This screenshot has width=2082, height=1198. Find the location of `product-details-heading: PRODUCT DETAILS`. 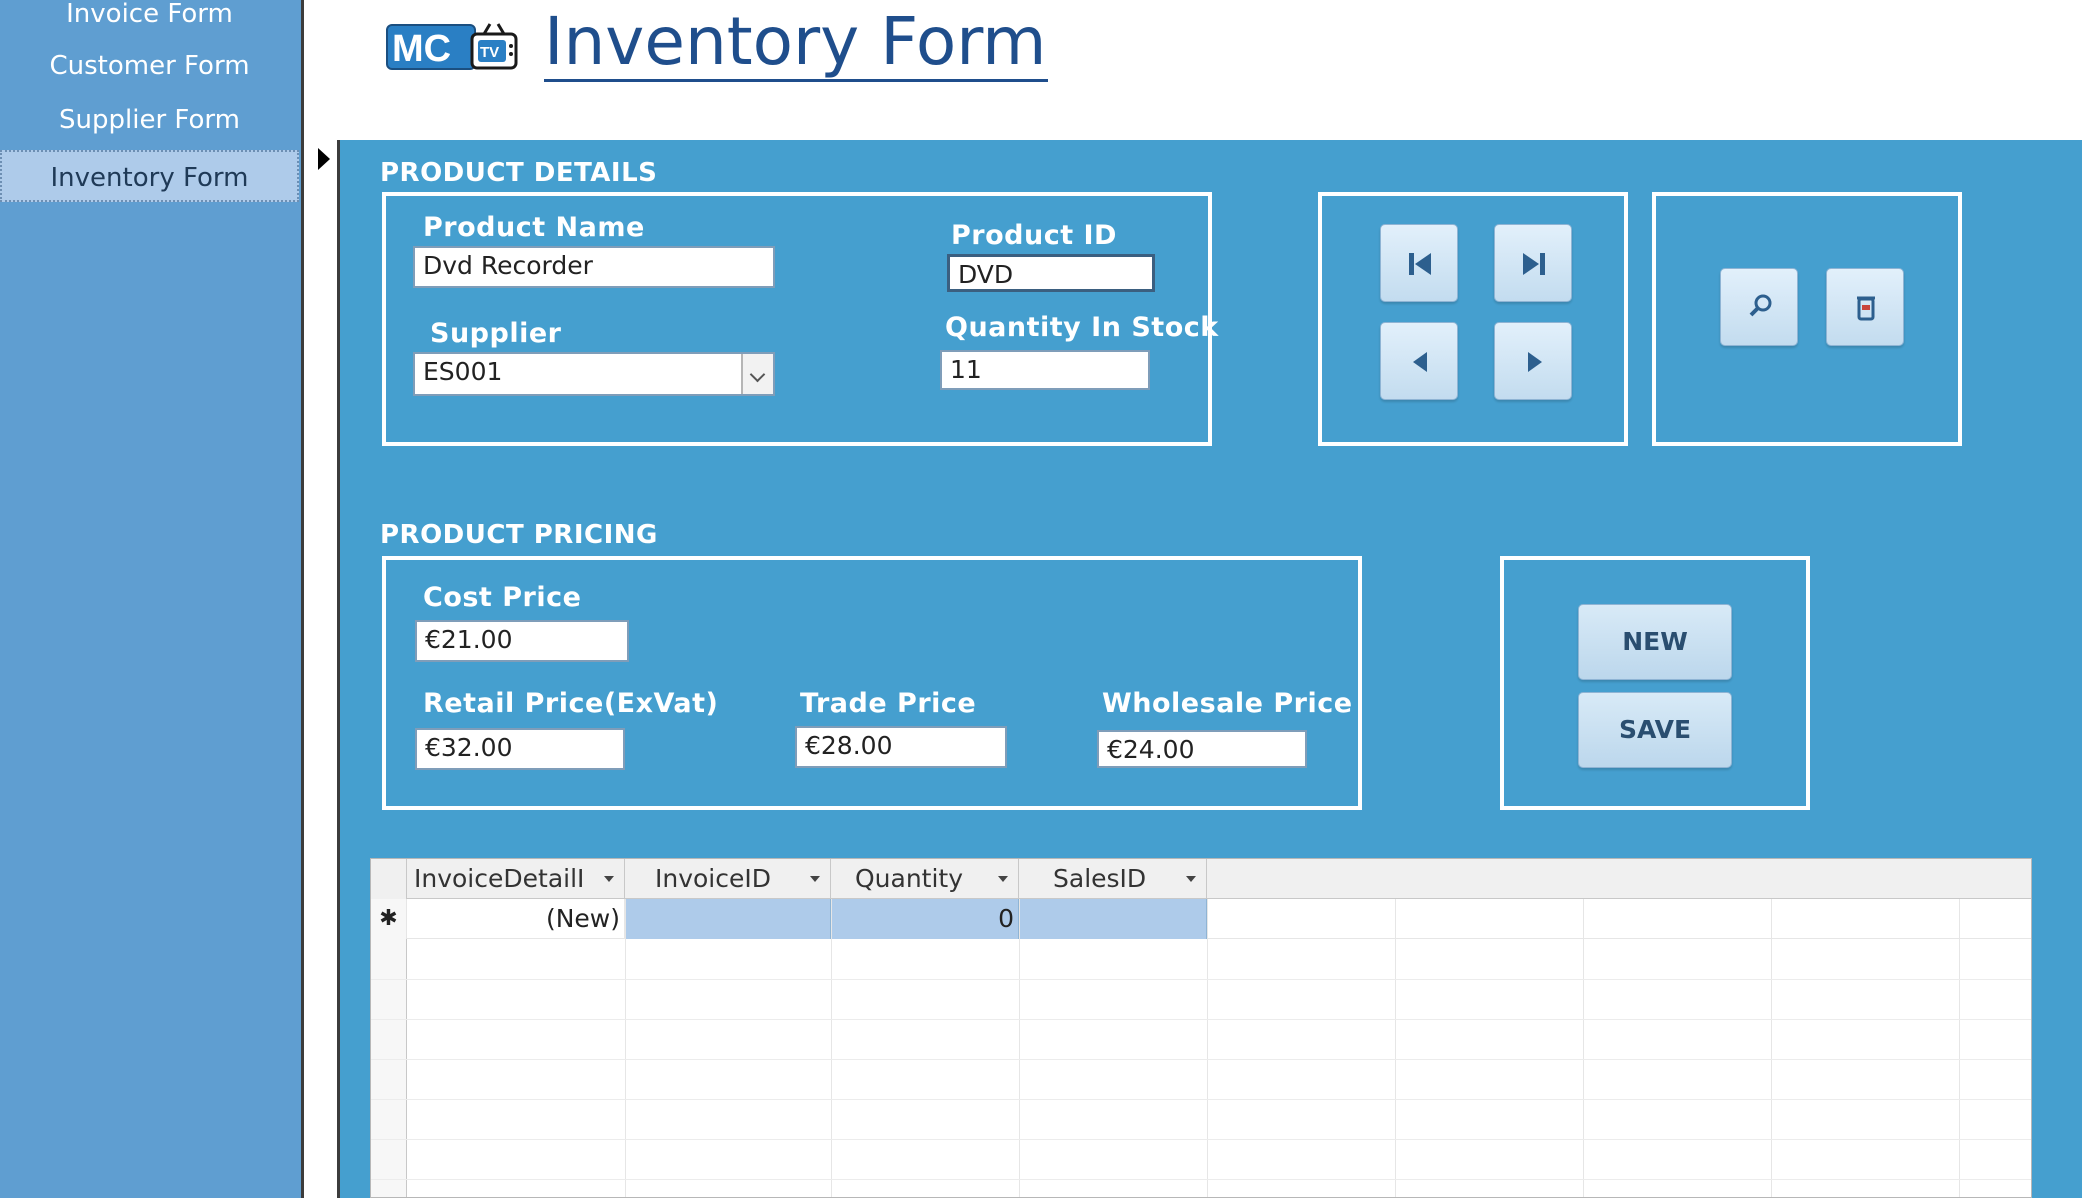

product-details-heading: PRODUCT DETAILS is located at coordinates (519, 173).